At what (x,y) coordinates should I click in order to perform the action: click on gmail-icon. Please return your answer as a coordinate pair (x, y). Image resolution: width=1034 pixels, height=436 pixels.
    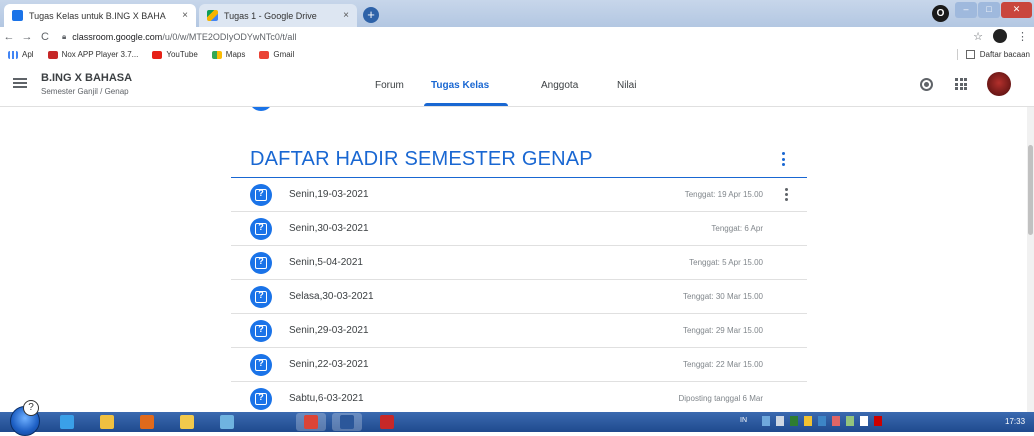
    Looking at the image, I should click on (264, 54).